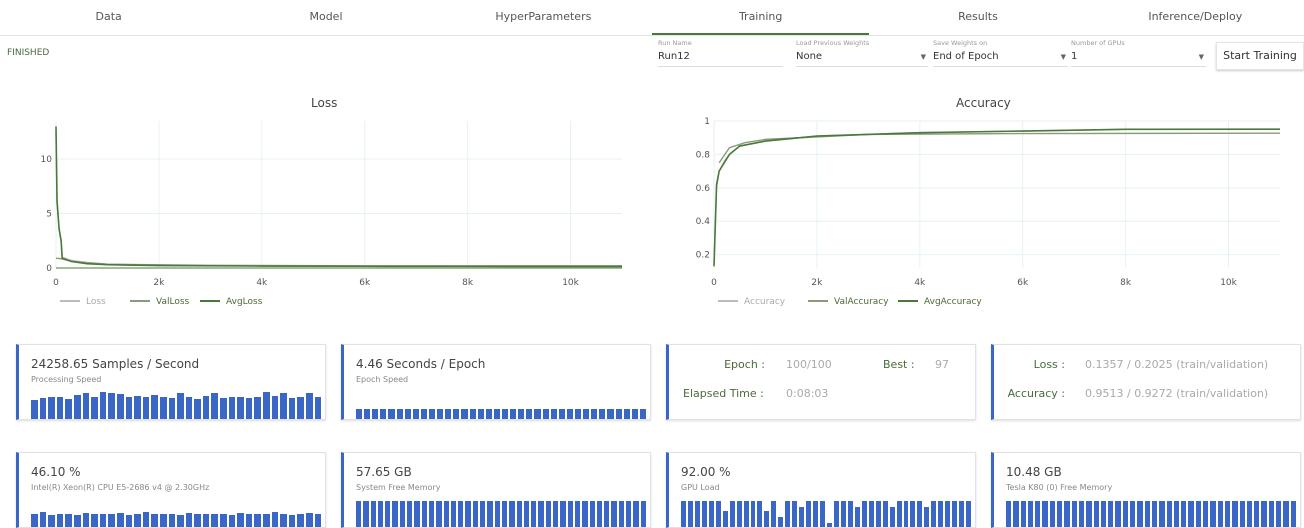 This screenshot has height=528, width=1304. What do you see at coordinates (807, 393) in the screenshot?
I see `elapsed-time-value: 0:08:03` at bounding box center [807, 393].